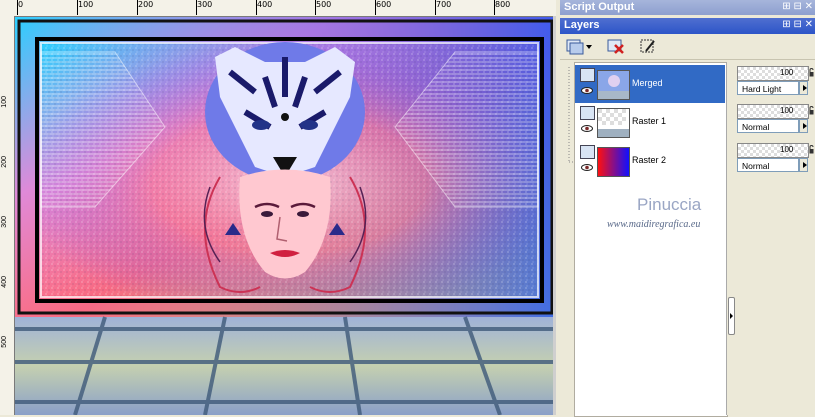 This screenshot has width=815, height=417. Describe the element at coordinates (571, 115) in the screenshot. I see `tree-connector` at that location.